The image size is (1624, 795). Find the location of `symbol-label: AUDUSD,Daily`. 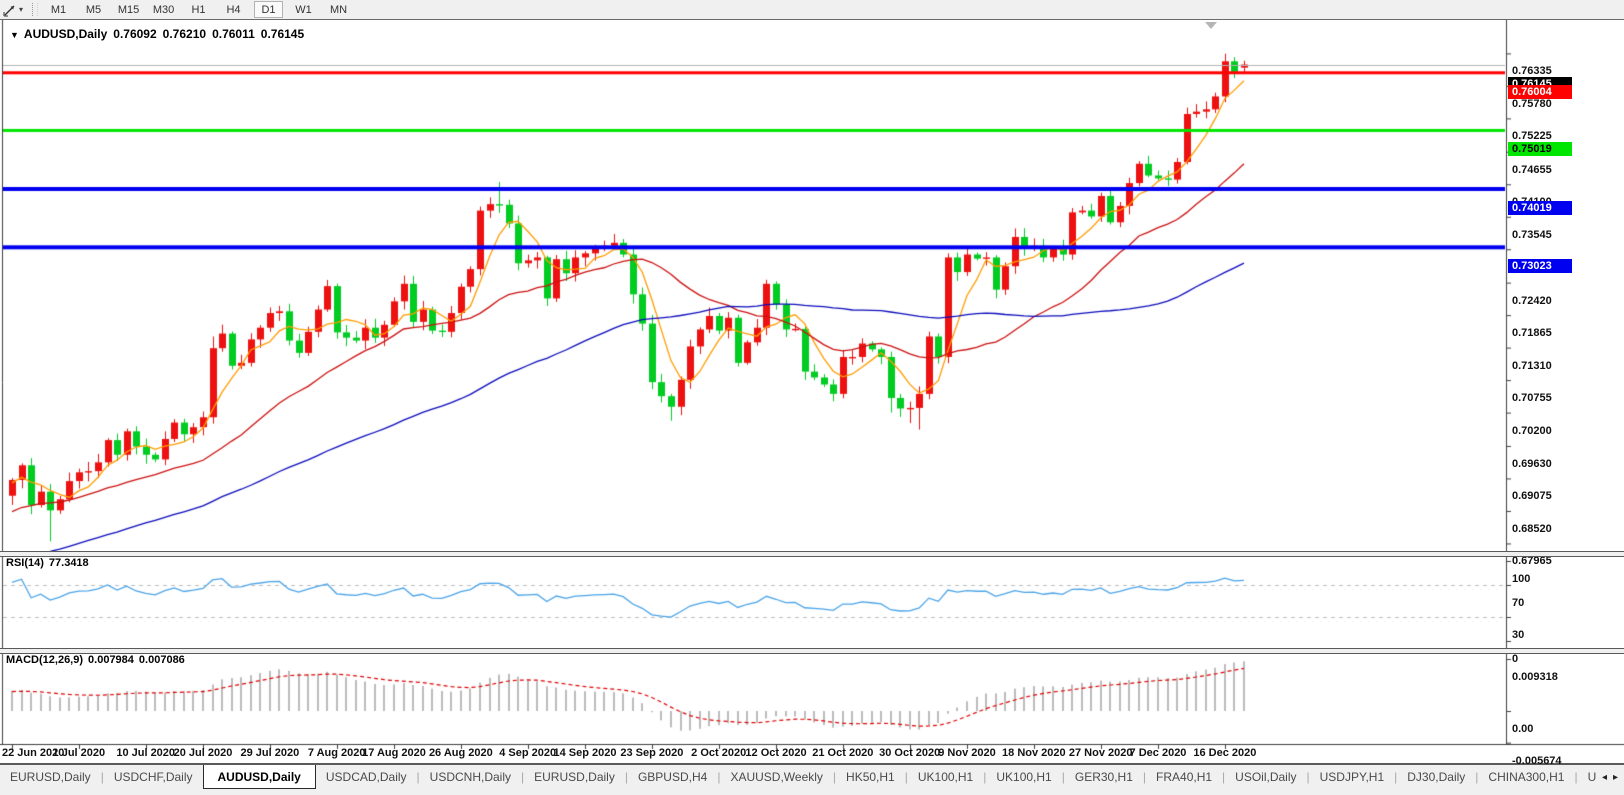

symbol-label: AUDUSD,Daily is located at coordinates (65, 34).